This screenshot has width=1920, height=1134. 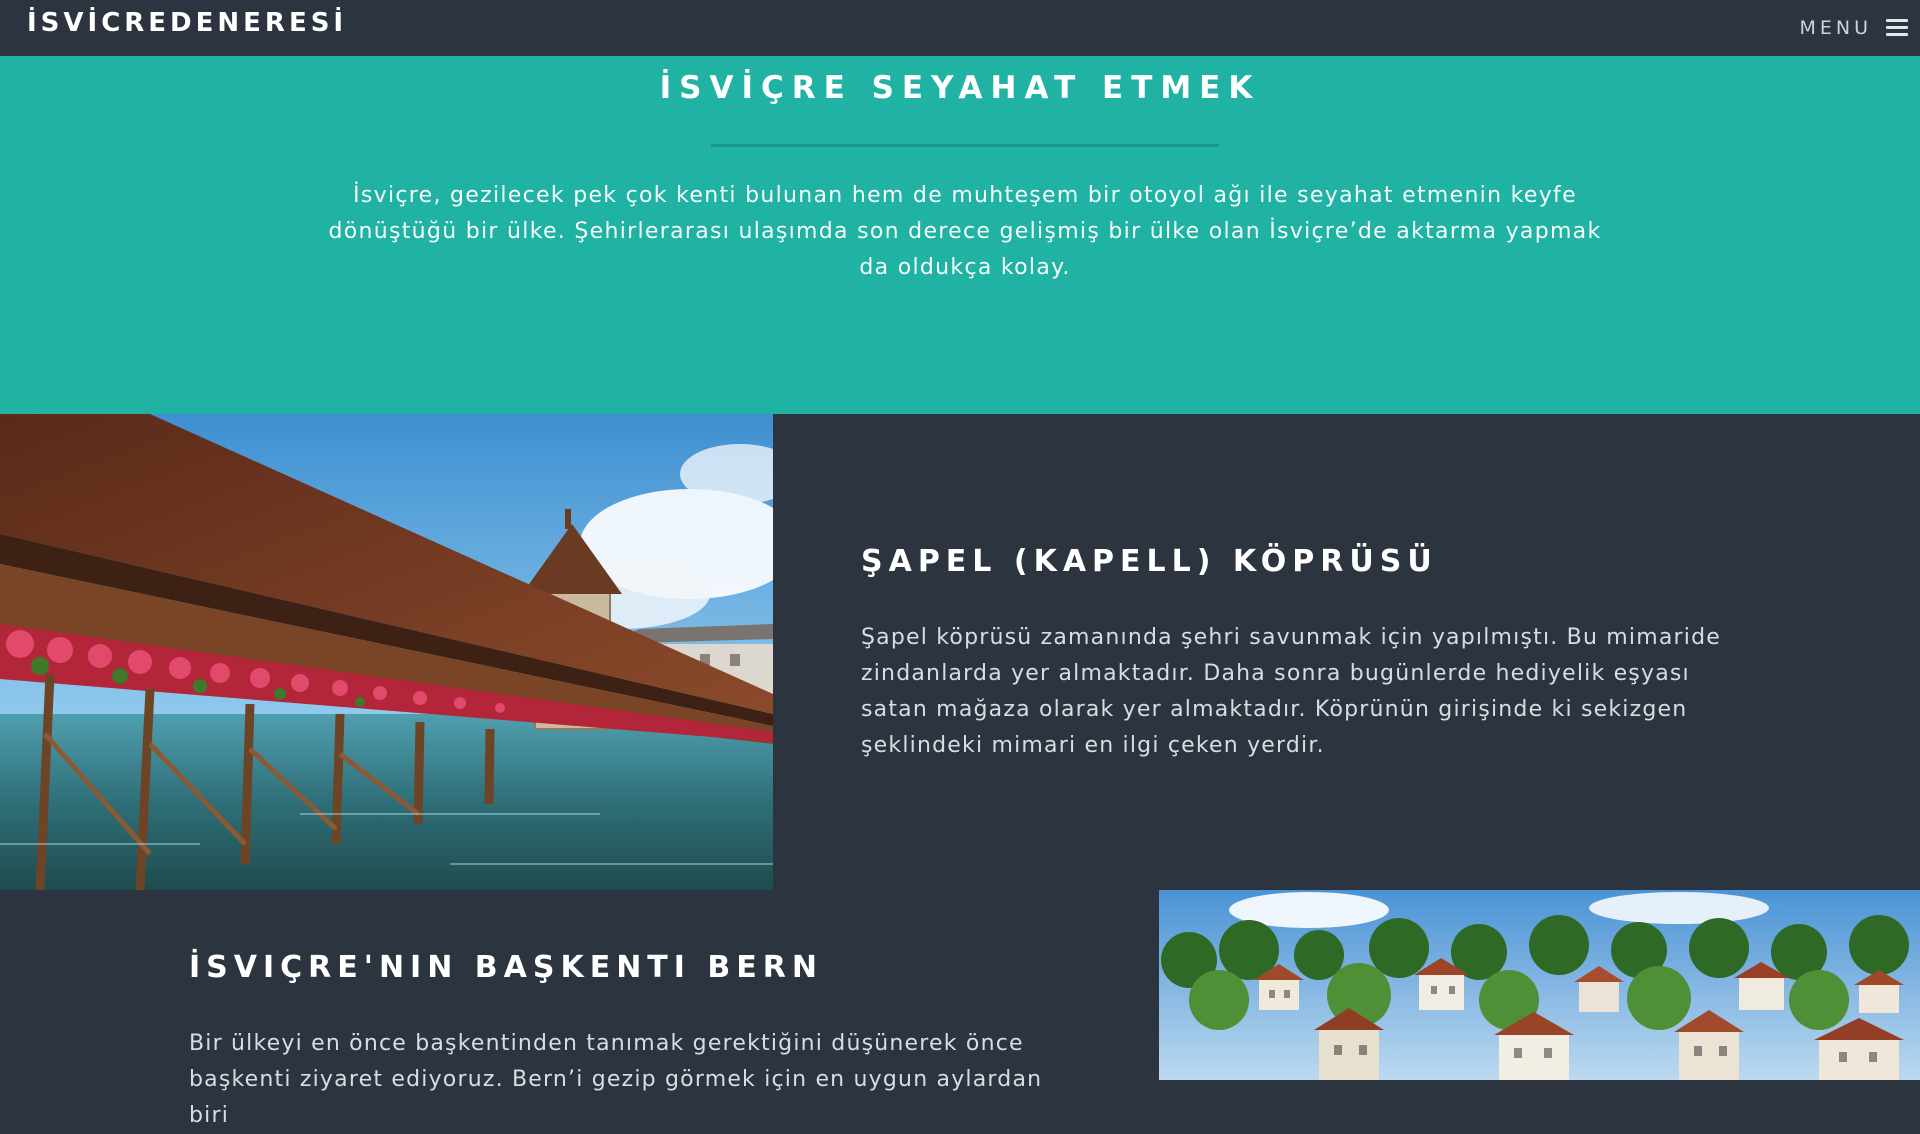 I want to click on menu-button: MENU, so click(x=1853, y=28).